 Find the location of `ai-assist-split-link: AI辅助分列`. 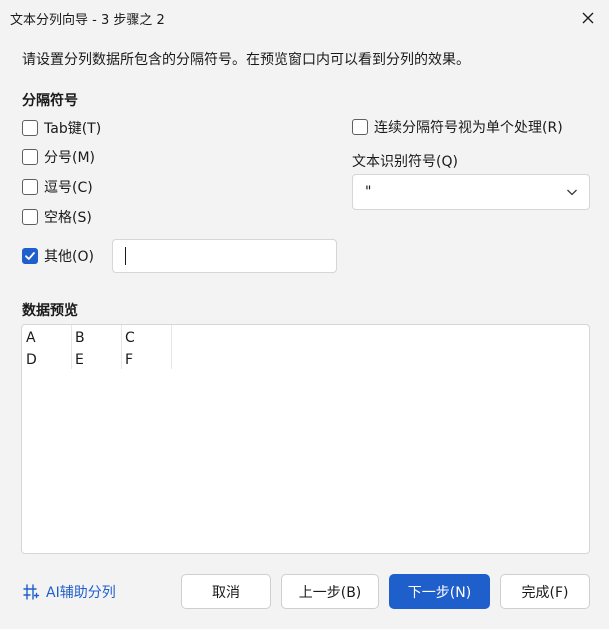

ai-assist-split-link: AI辅助分列 is located at coordinates (69, 592).